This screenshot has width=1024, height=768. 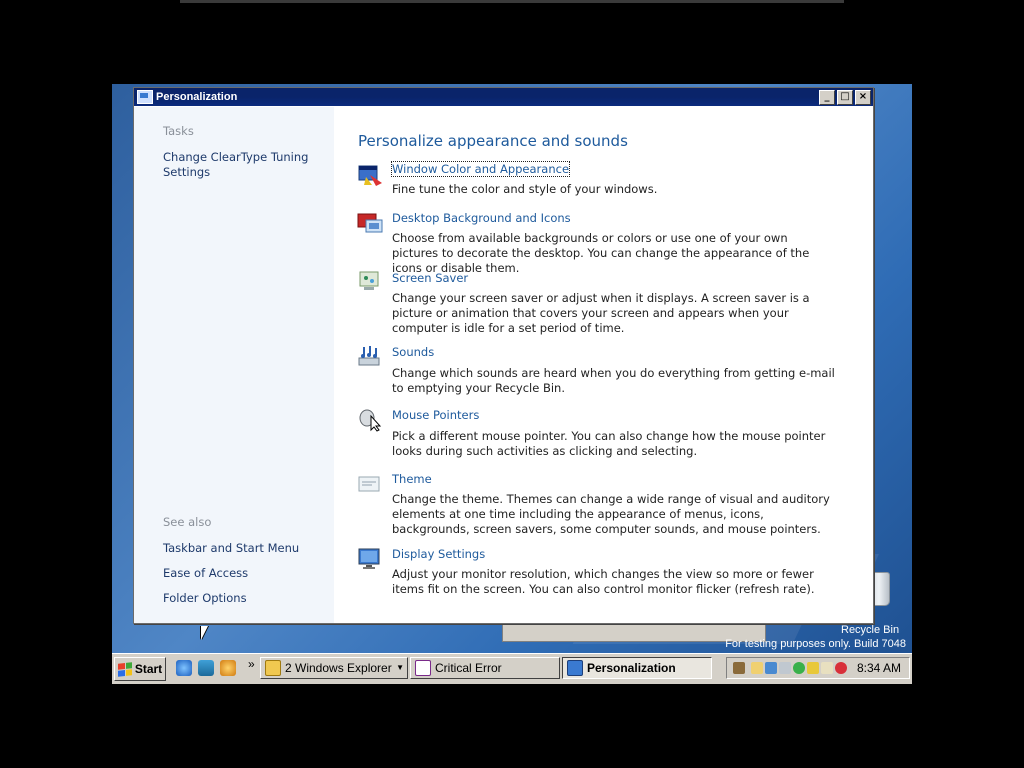 What do you see at coordinates (184, 668) in the screenshot?
I see `internet-explorer-icon` at bounding box center [184, 668].